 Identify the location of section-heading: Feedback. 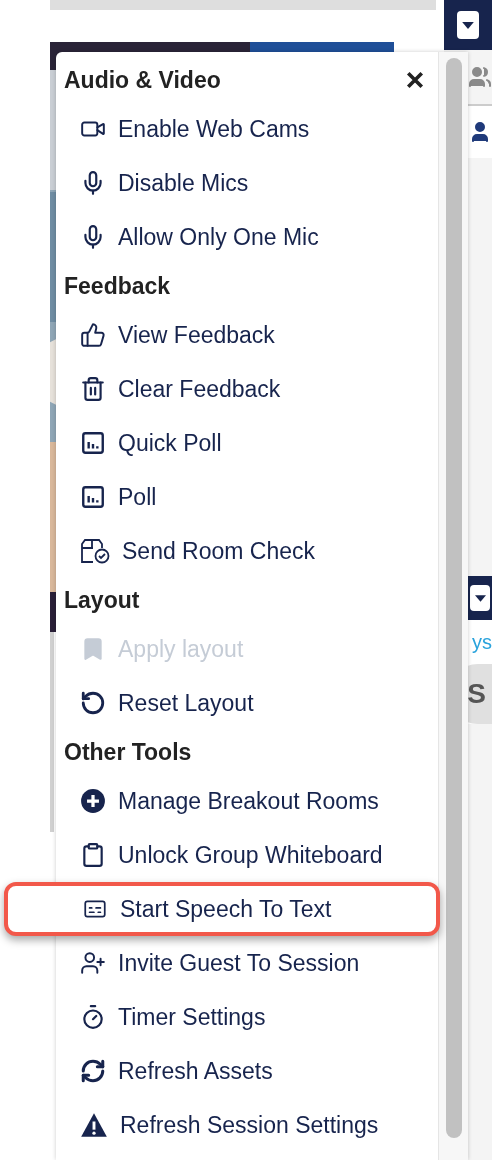
(117, 286).